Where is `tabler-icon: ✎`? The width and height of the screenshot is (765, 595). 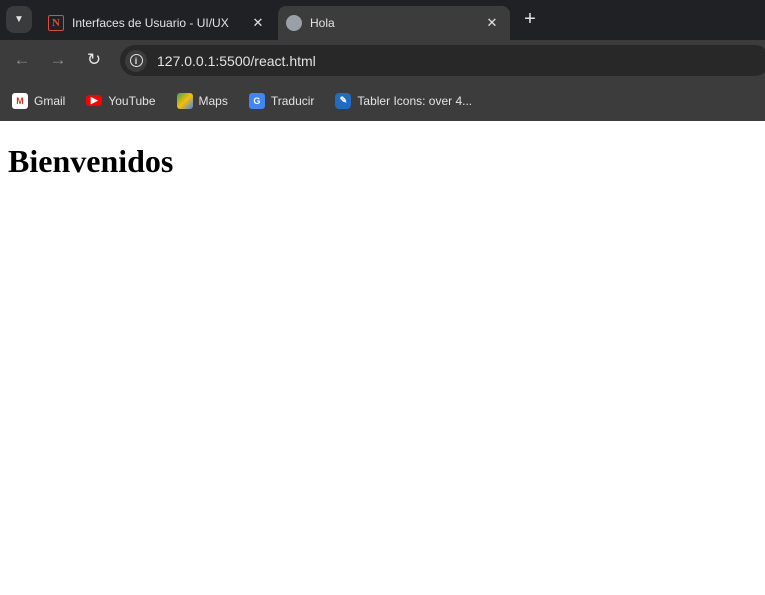 tabler-icon: ✎ is located at coordinates (343, 100).